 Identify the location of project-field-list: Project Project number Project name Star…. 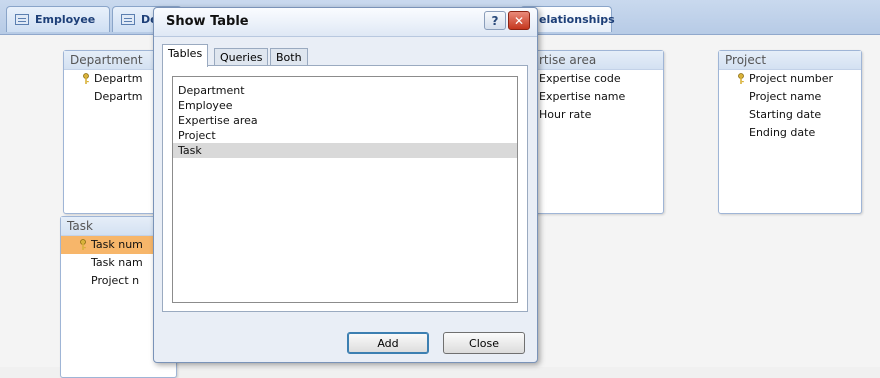
(790, 132).